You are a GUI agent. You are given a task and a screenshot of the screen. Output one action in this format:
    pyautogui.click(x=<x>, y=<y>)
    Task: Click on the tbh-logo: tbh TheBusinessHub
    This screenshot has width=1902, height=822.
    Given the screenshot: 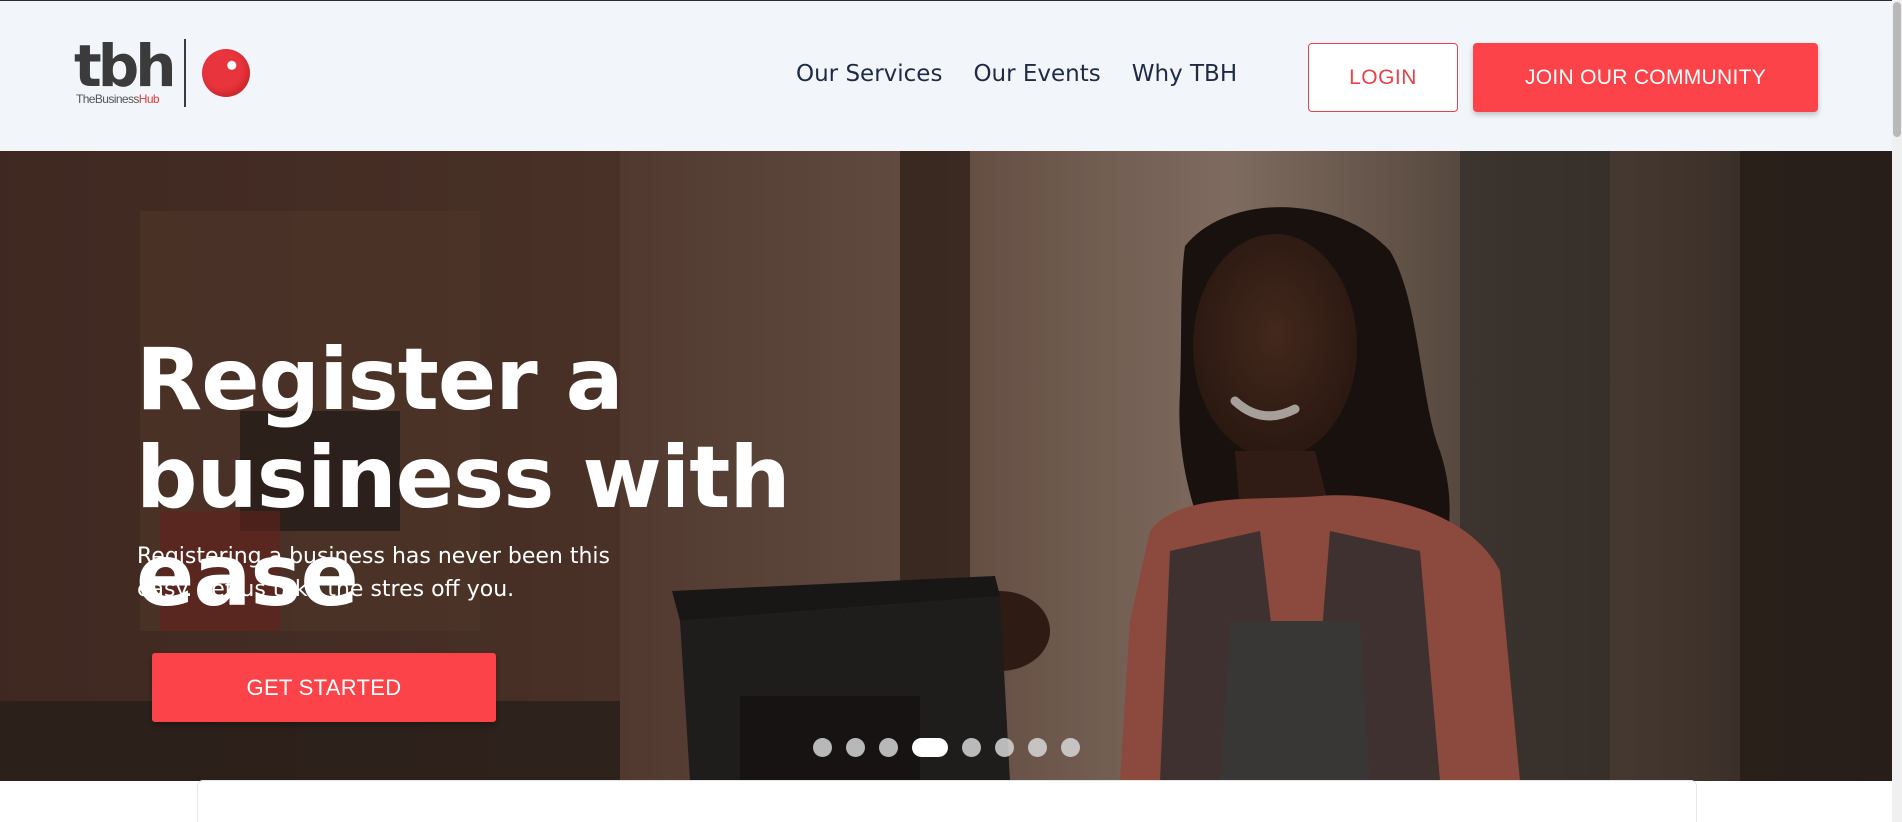 What is the action you would take?
    pyautogui.click(x=164, y=73)
    